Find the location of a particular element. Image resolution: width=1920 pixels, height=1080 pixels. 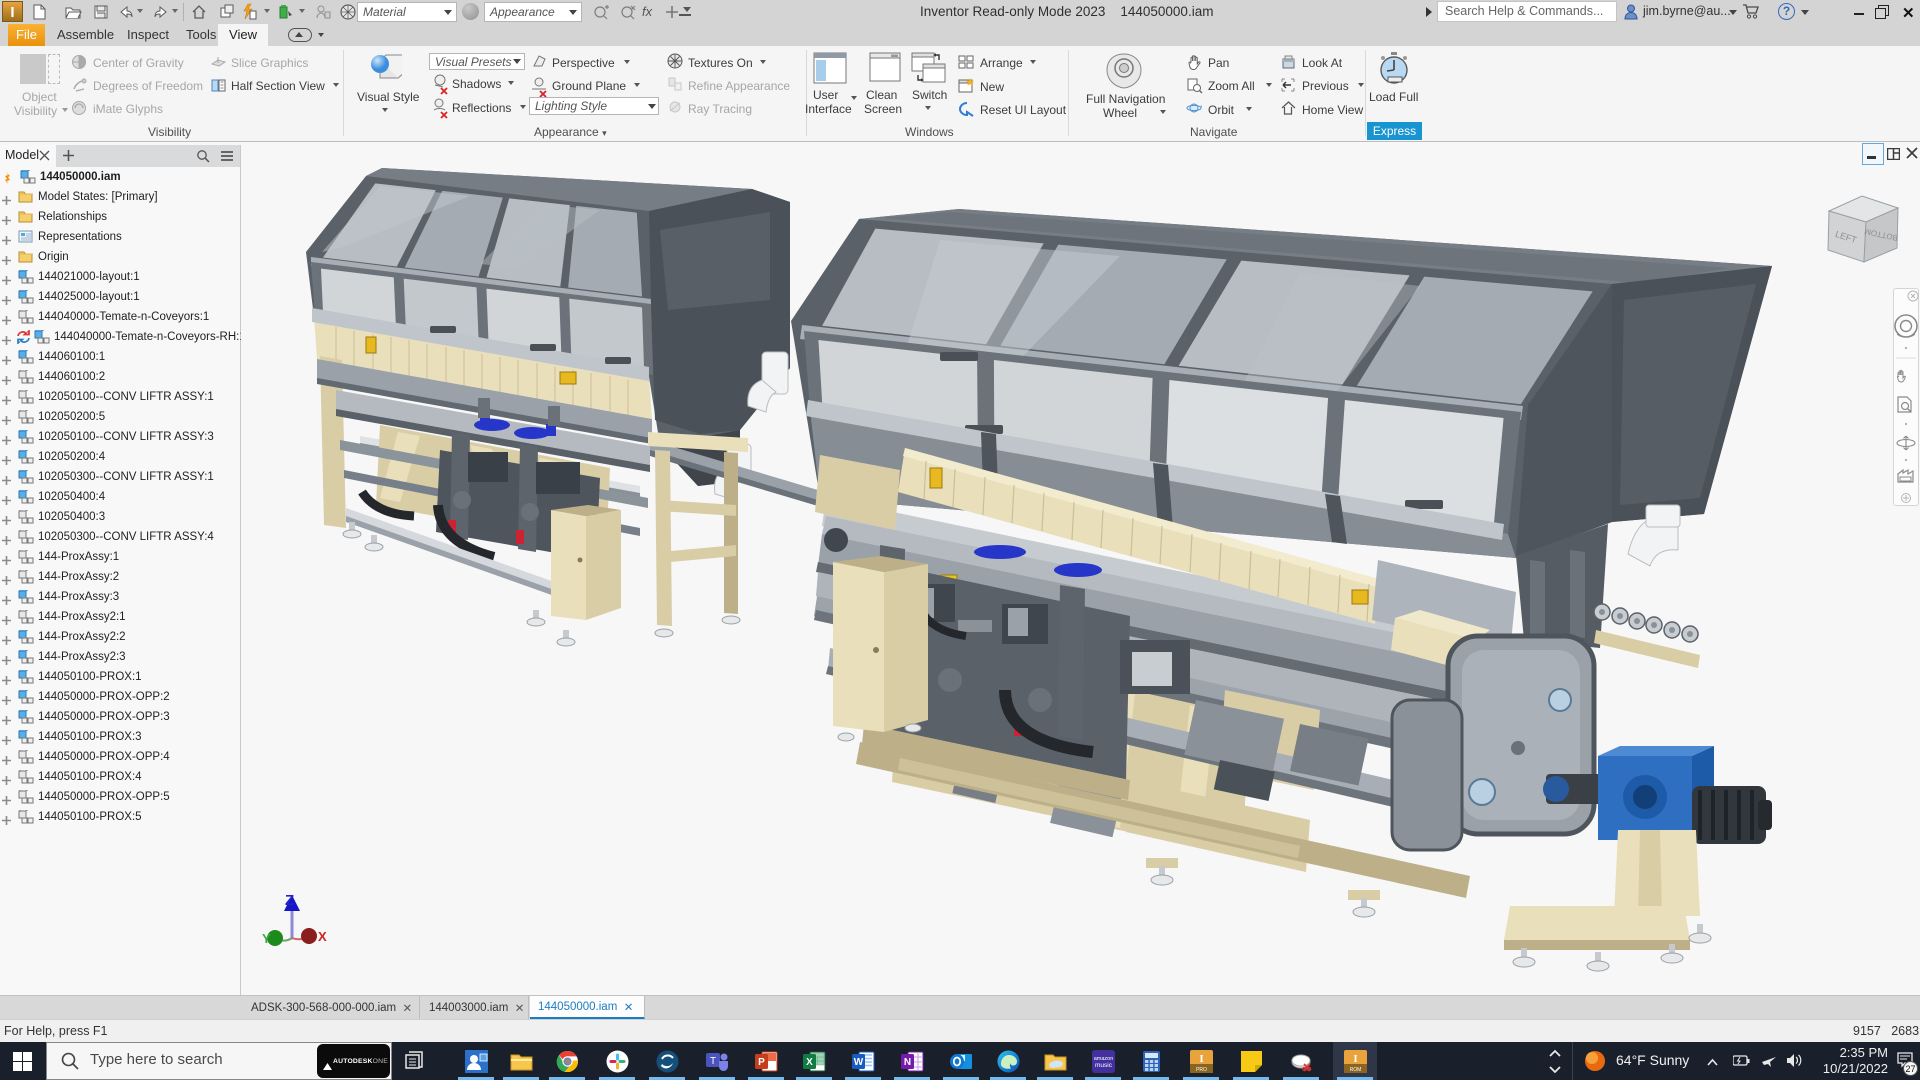

svg-text: N is located at coordinates (907, 1062).